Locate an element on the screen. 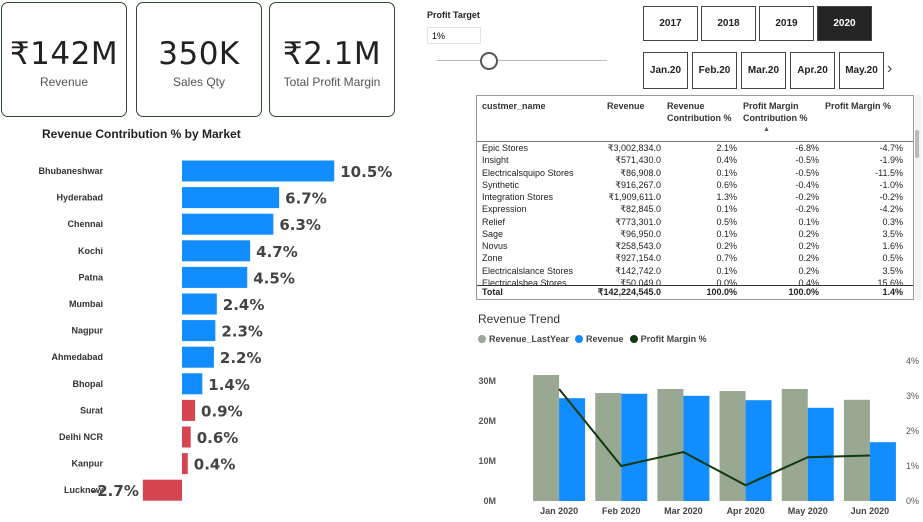 This screenshot has height=522, width=923. col-header-revenue-contribution: Revenue Contribution % is located at coordinates (699, 120).